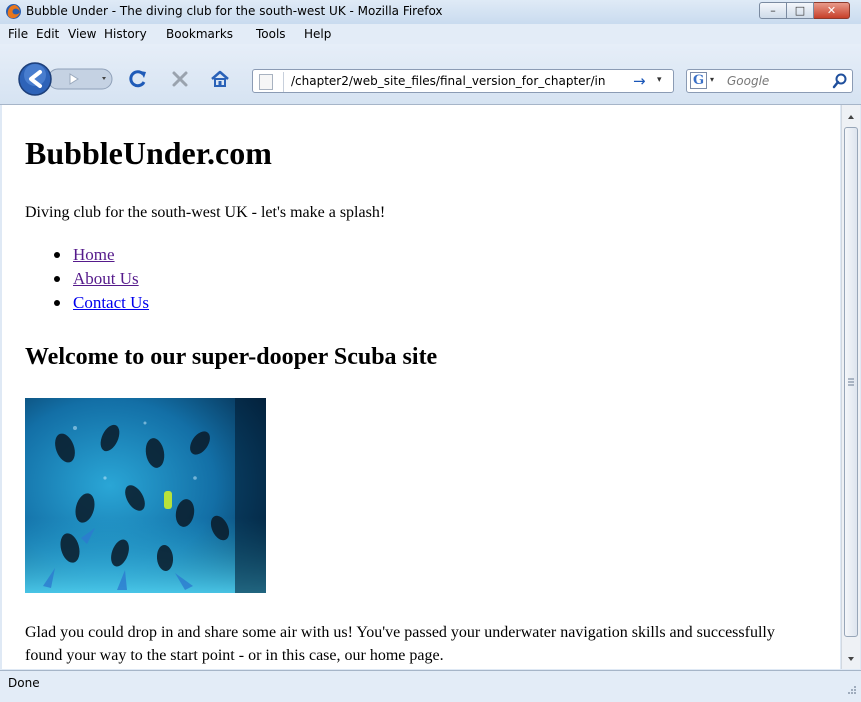 This screenshot has height=702, width=861. I want to click on home-icon, so click(220, 78).